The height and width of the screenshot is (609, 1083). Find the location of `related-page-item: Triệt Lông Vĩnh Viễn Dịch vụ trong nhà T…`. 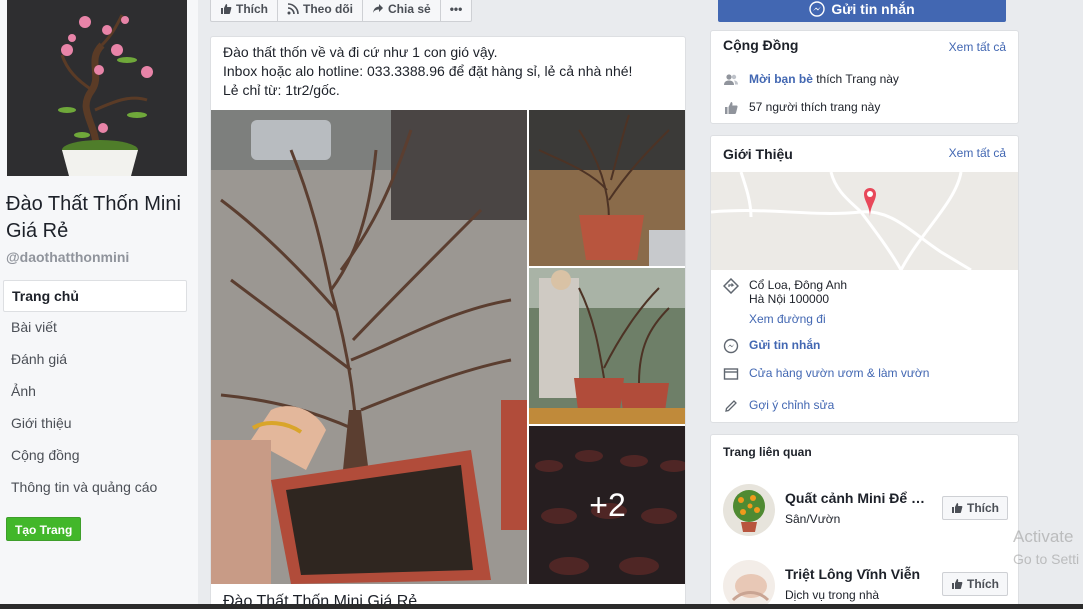

related-page-item: Triệt Lông Vĩnh Viễn Dịch vụ trong nhà T… is located at coordinates (865, 584).